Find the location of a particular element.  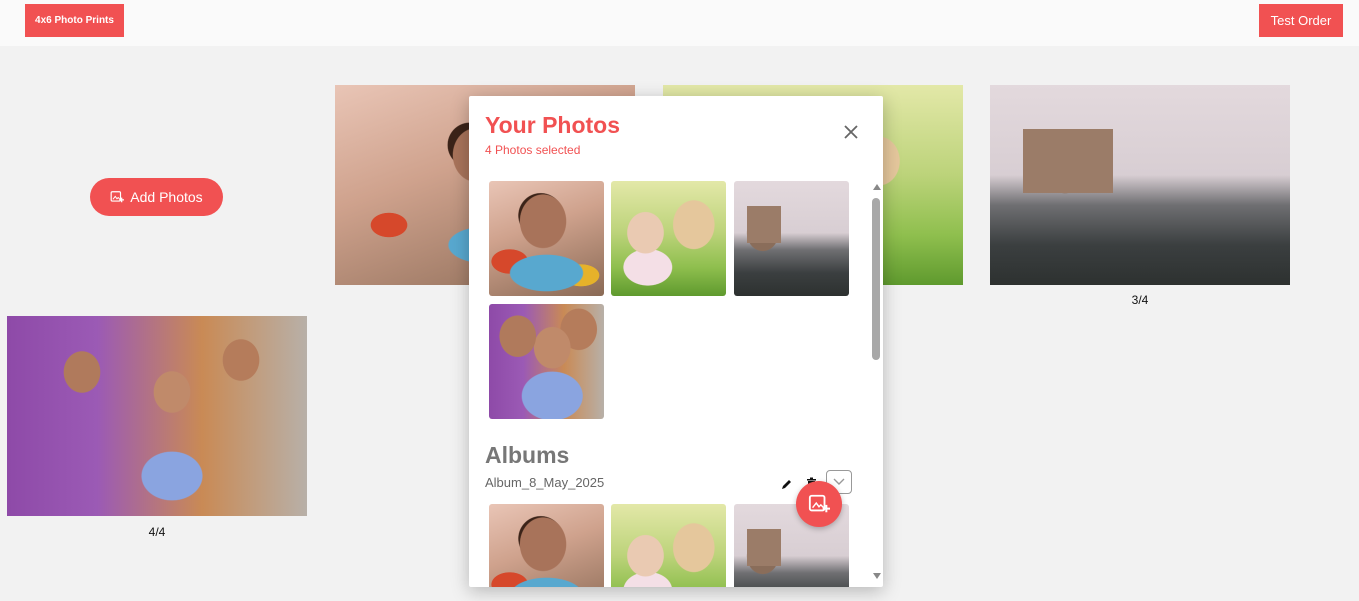

add-image-button is located at coordinates (819, 504).